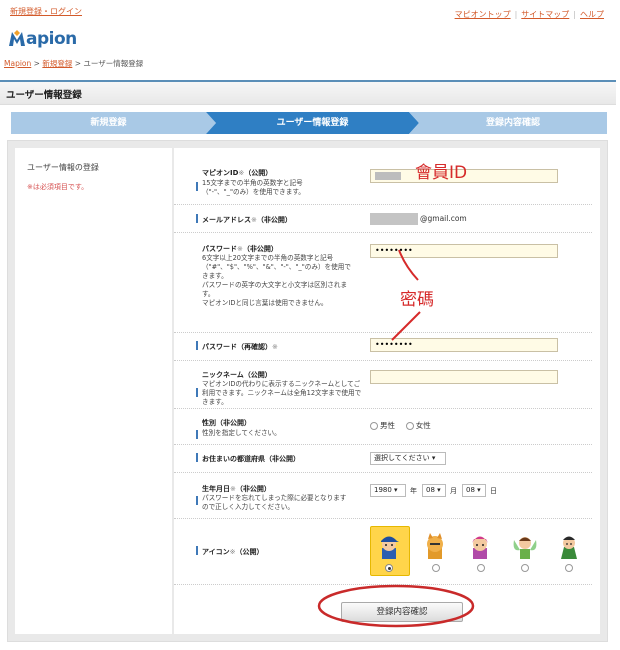  I want to click on annotation-circle-submit, so click(396, 606).